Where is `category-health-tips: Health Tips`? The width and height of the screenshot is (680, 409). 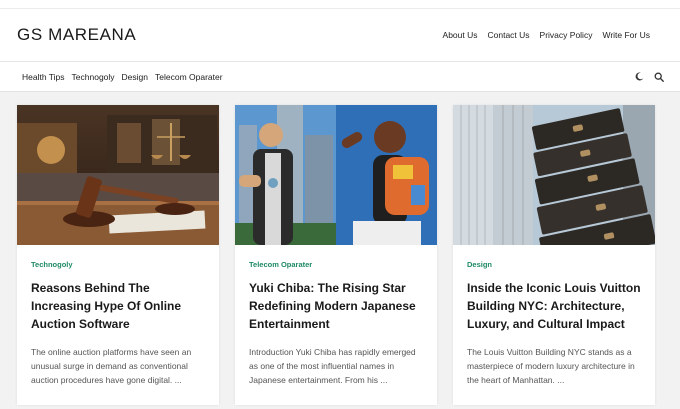 category-health-tips: Health Tips is located at coordinates (43, 77).